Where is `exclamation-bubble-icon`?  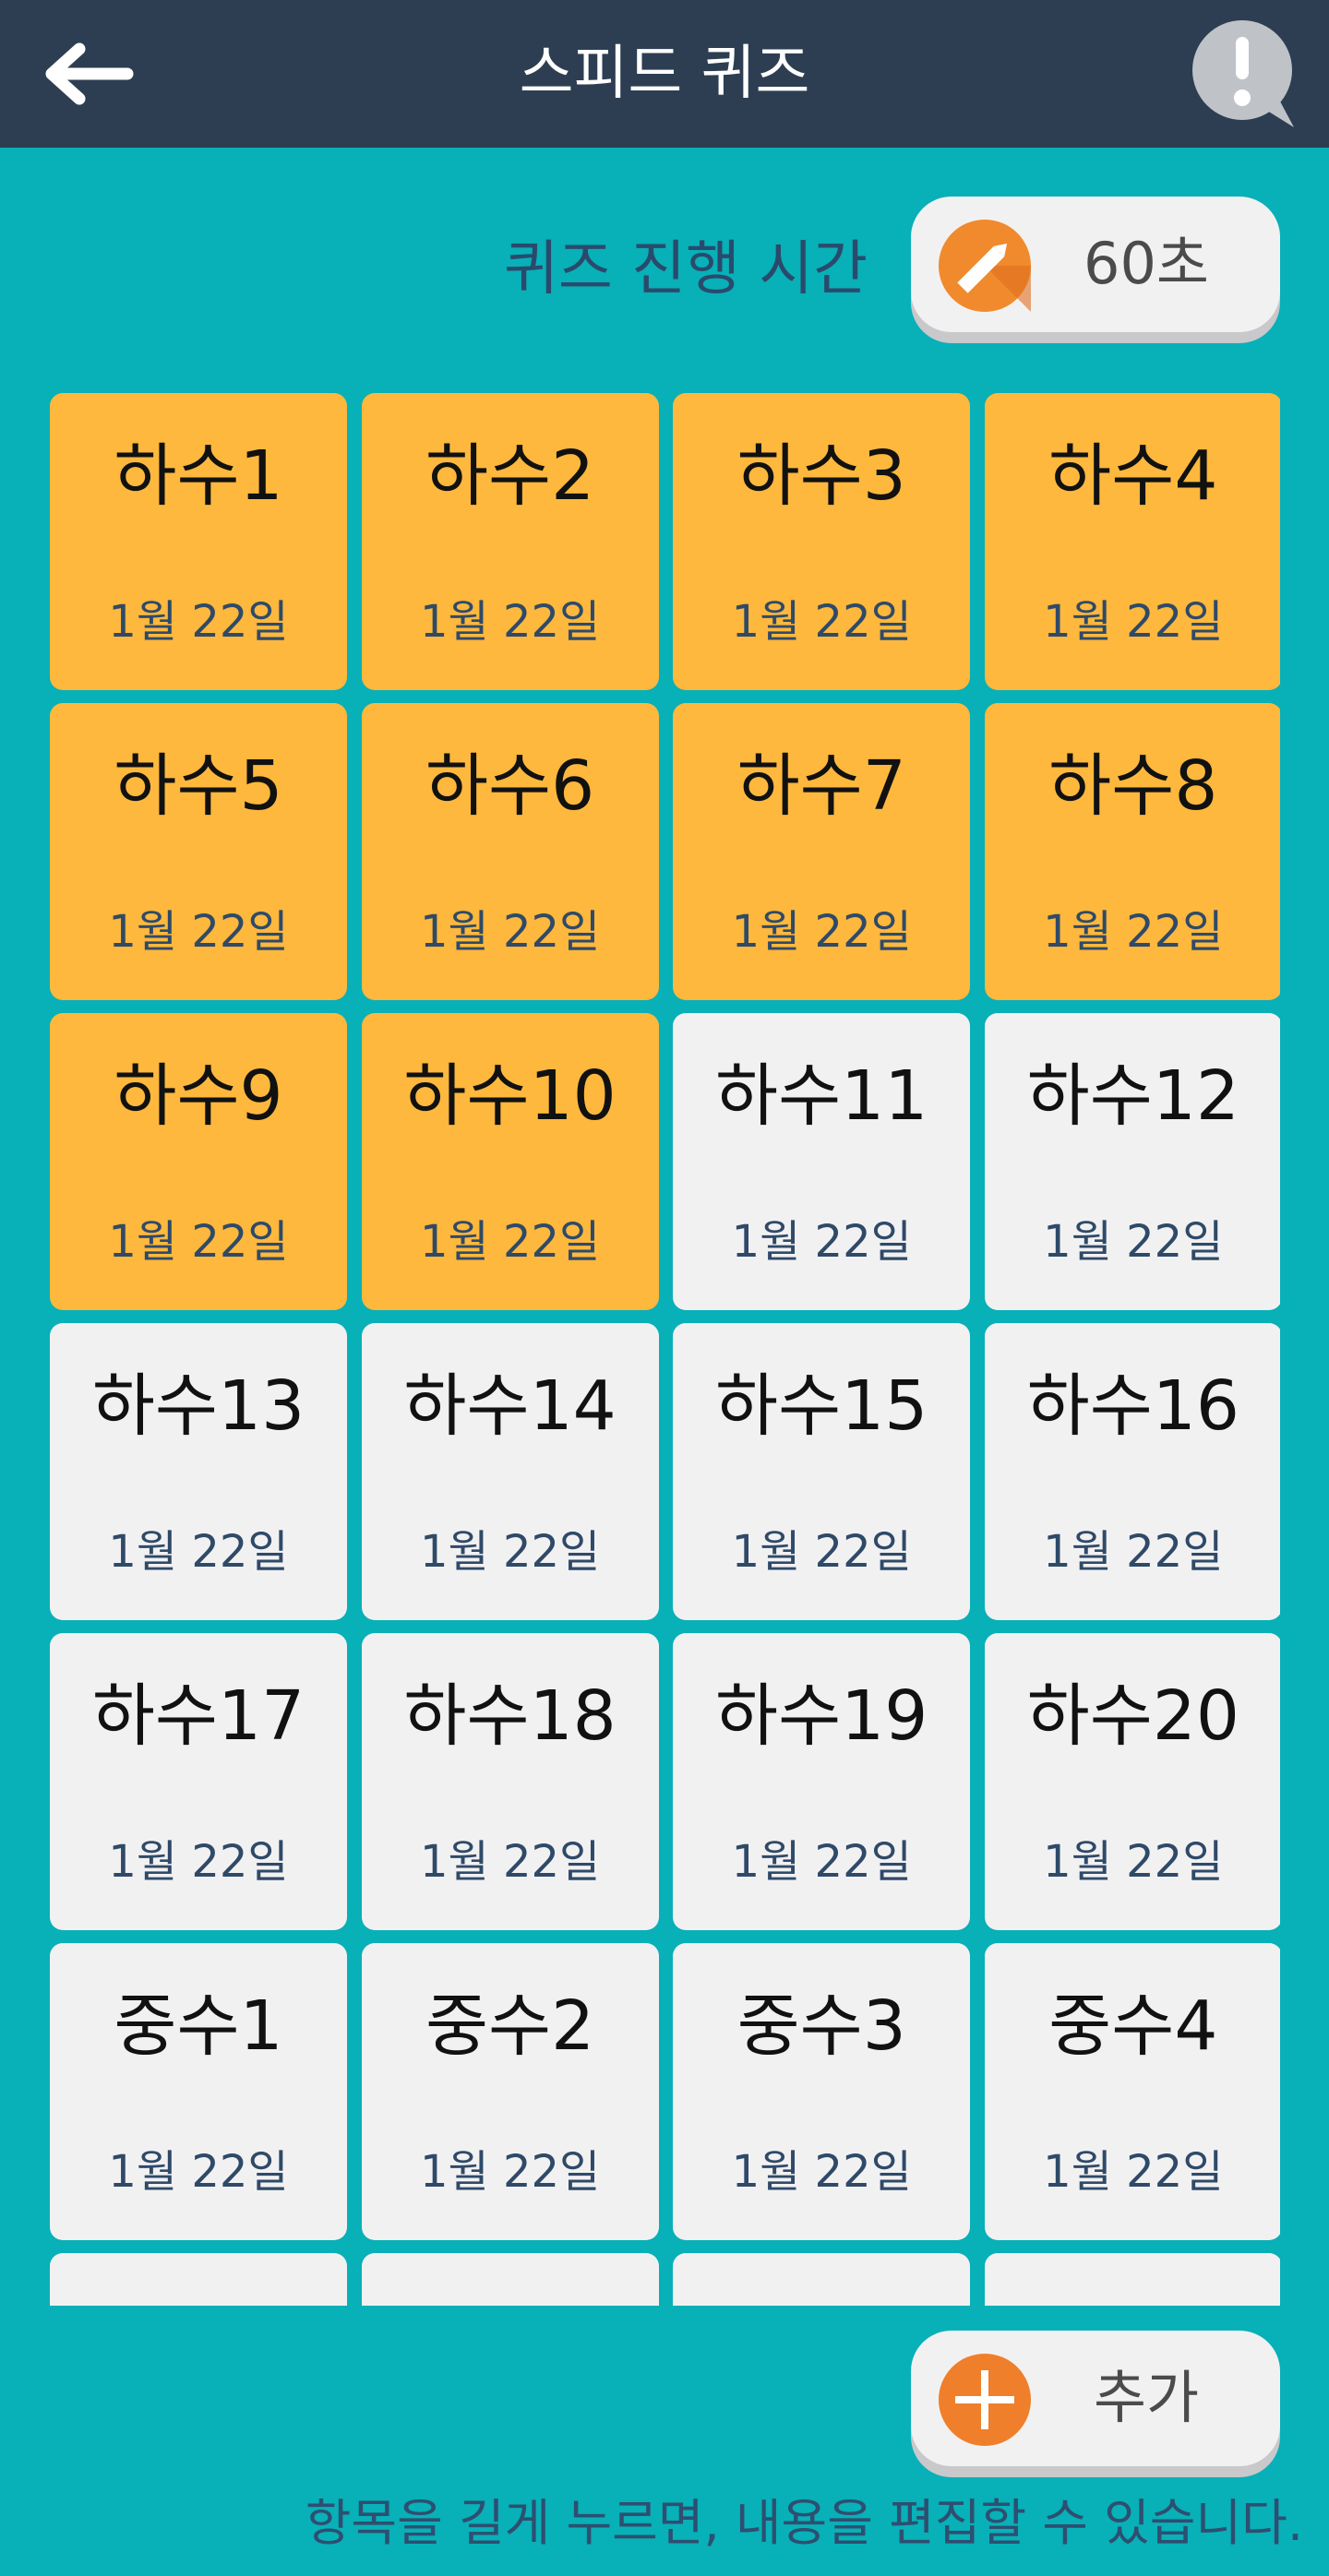
exclamation-bubble-icon is located at coordinates (1243, 74).